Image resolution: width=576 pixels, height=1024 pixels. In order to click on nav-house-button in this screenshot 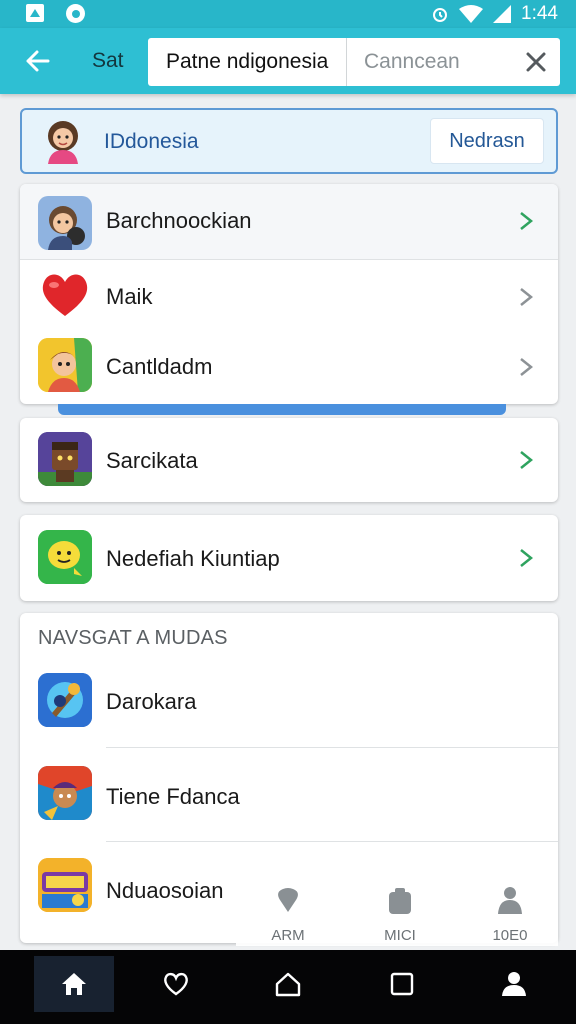, I will do `click(288, 984)`.